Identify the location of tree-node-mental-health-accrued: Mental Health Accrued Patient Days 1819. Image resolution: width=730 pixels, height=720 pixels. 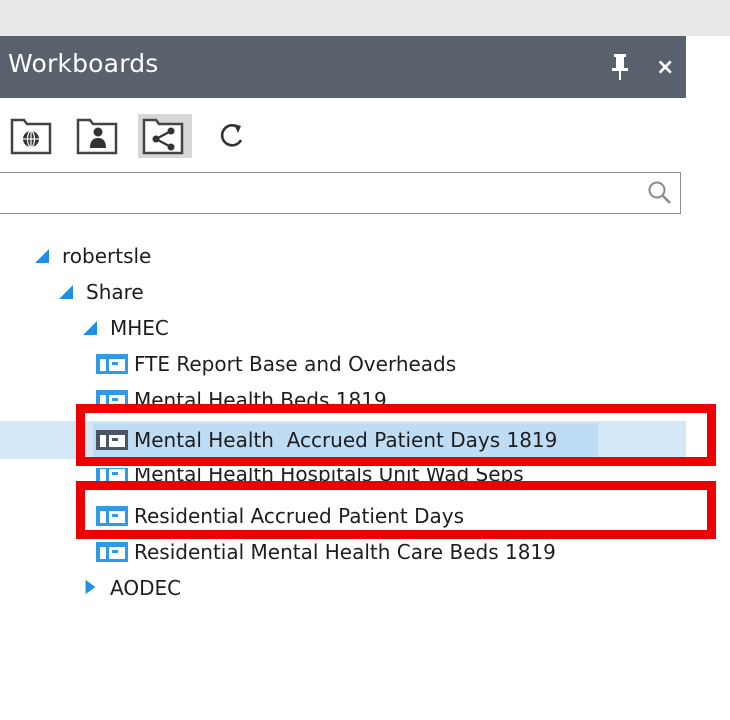
(340, 440).